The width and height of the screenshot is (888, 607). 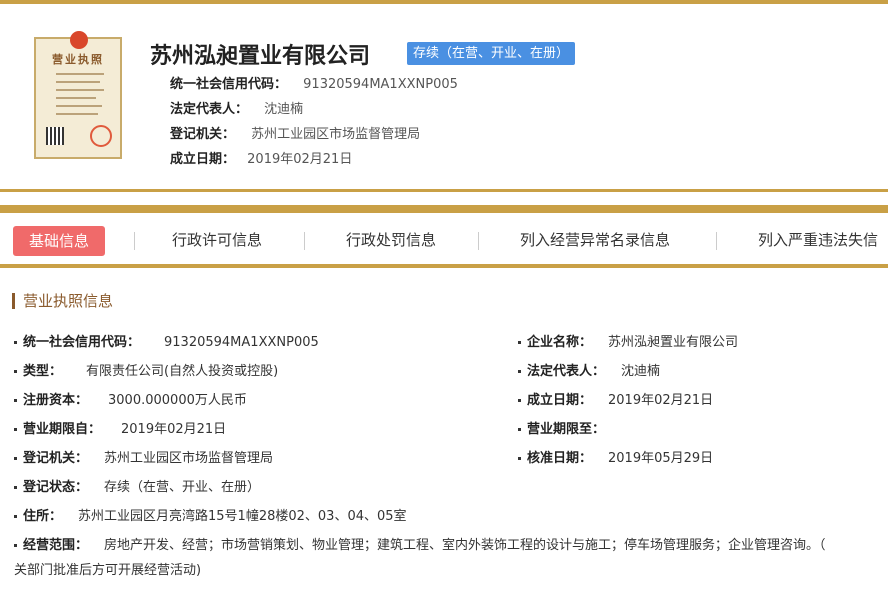 I want to click on header-established-date: 成立日期： 2019年02月21日, so click(x=261, y=157).